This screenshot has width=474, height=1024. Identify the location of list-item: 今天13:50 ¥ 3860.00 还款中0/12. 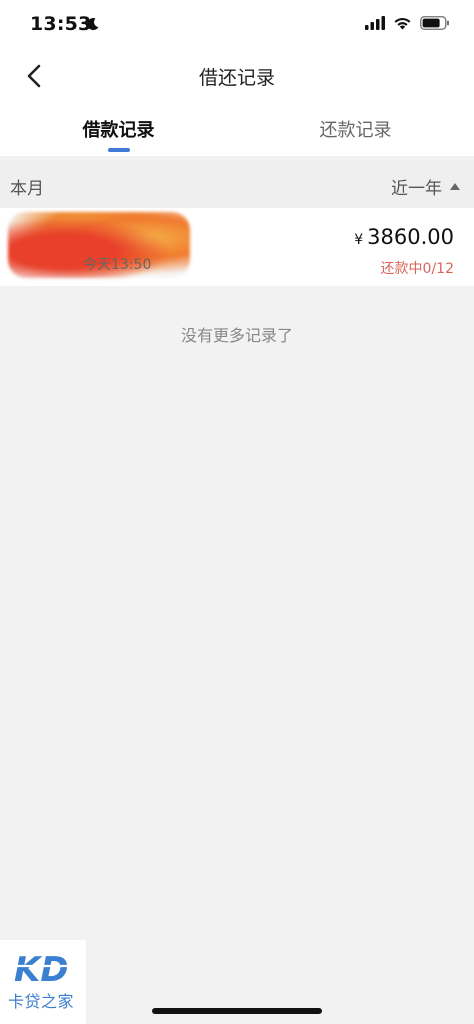
(237, 247).